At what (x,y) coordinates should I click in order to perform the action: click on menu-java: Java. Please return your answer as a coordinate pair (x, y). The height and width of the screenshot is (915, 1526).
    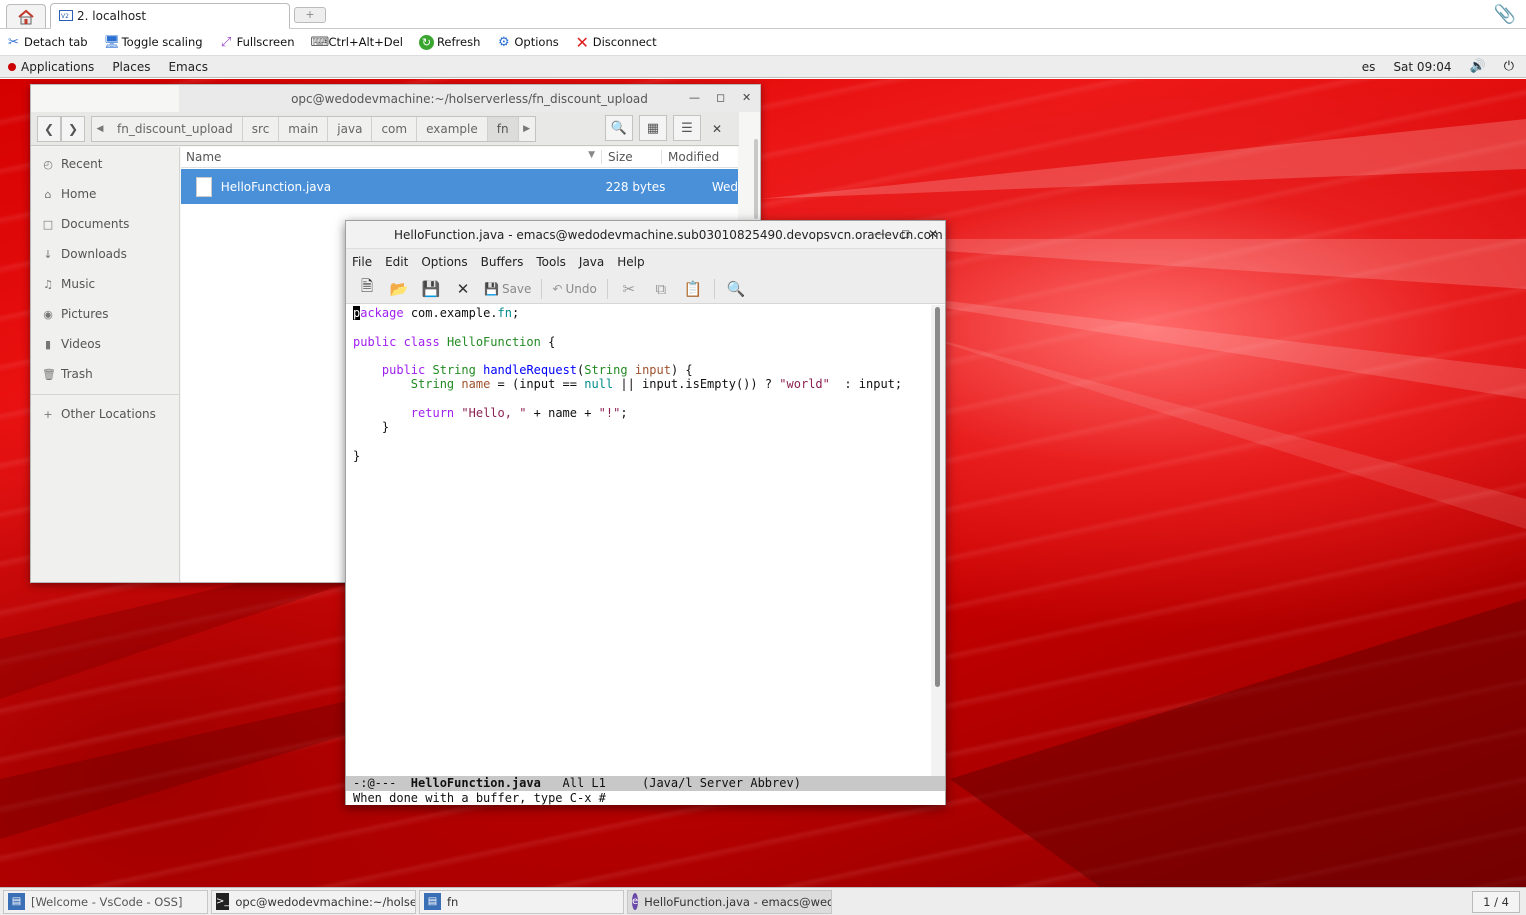
    Looking at the image, I should click on (591, 262).